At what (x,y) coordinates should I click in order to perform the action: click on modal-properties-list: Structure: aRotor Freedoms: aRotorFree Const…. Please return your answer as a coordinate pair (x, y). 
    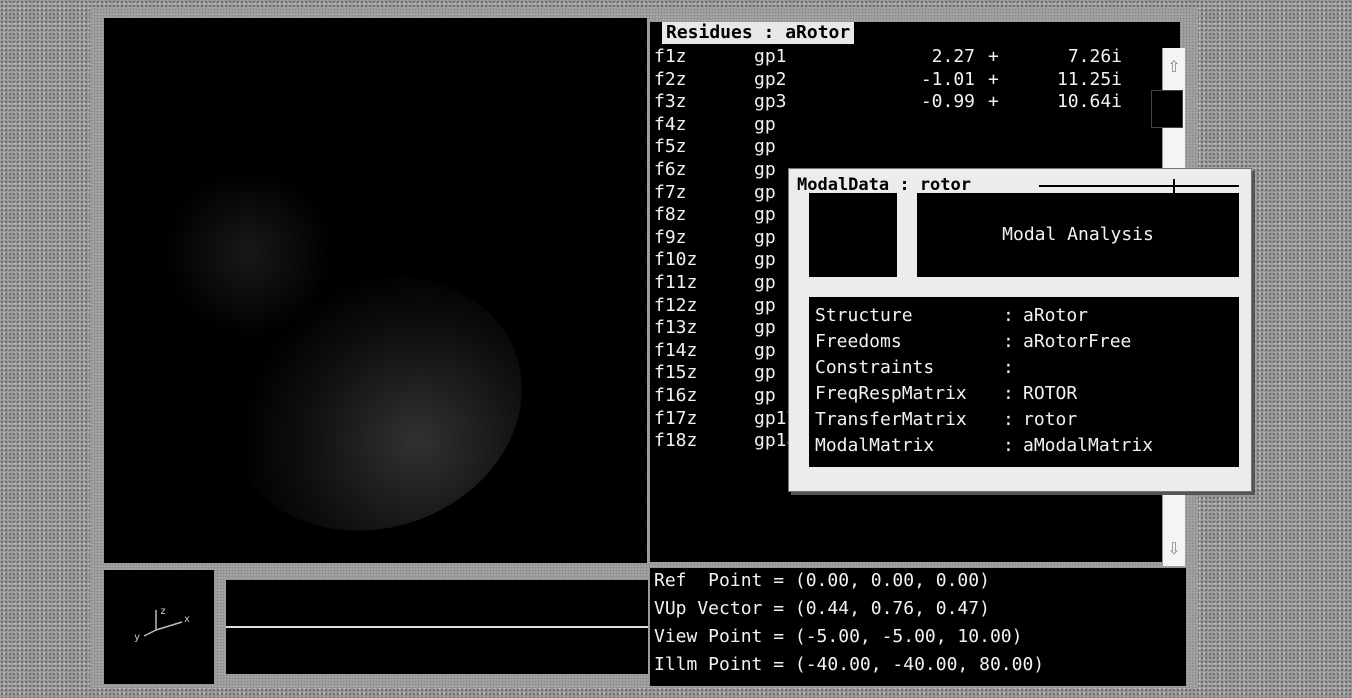
    Looking at the image, I should click on (1024, 382).